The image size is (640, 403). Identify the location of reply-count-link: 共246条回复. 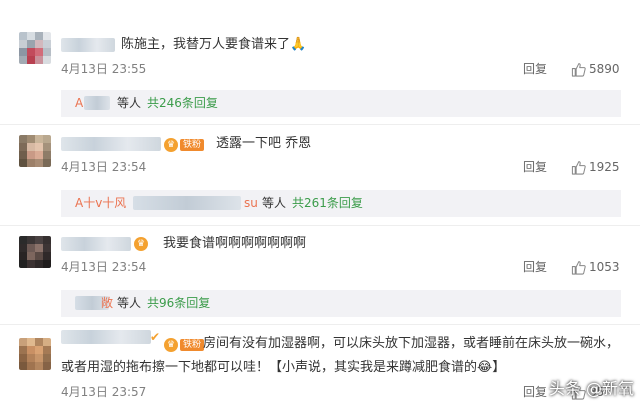
(182, 103).